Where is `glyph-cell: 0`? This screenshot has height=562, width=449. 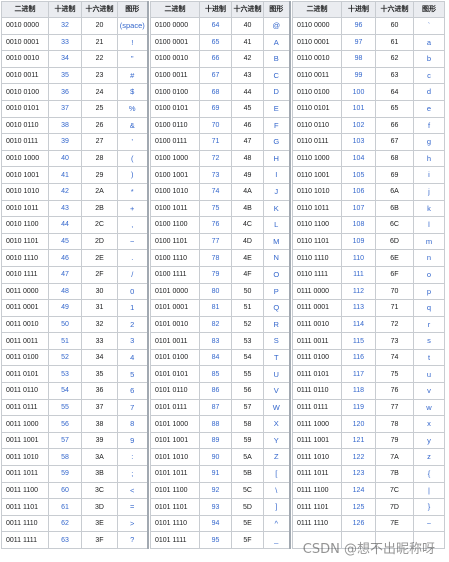
glyph-cell: 0 is located at coordinates (132, 291).